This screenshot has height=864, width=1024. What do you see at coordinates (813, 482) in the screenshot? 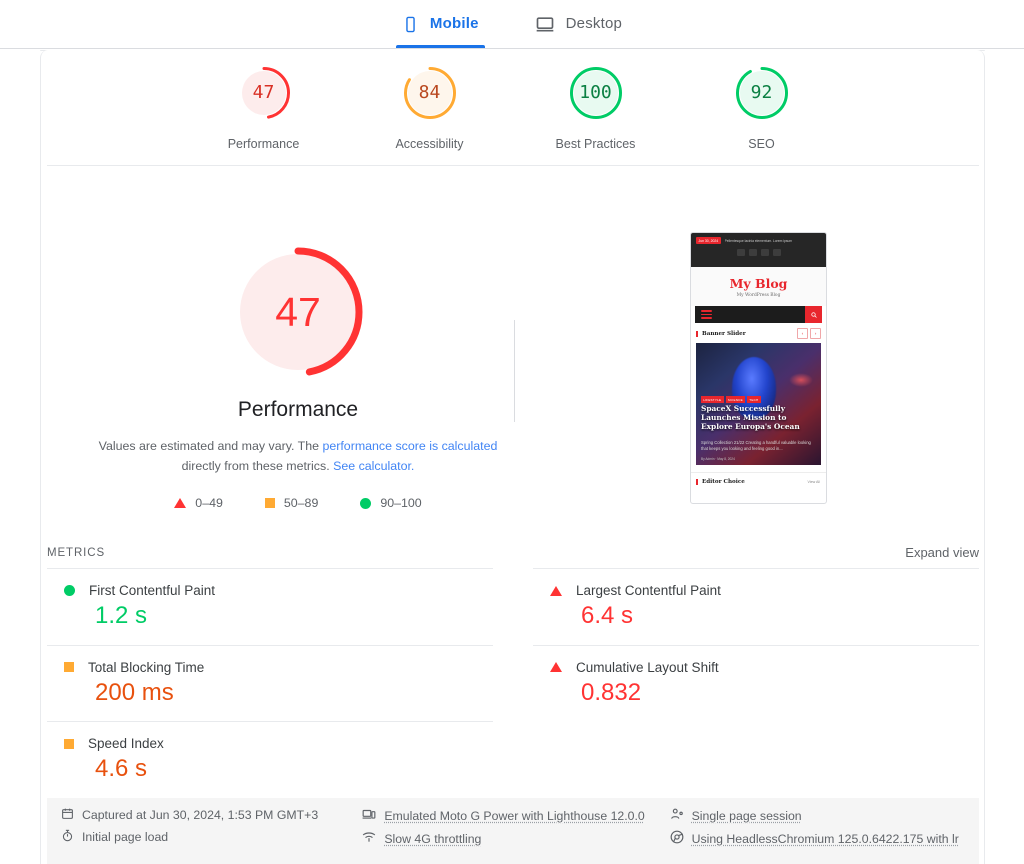
I see `thumb-footer-link: View All` at bounding box center [813, 482].